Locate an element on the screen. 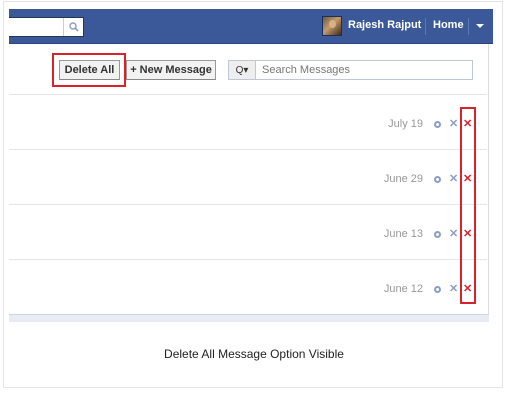 The width and height of the screenshot is (508, 394). message-date: June 12 is located at coordinates (403, 289).